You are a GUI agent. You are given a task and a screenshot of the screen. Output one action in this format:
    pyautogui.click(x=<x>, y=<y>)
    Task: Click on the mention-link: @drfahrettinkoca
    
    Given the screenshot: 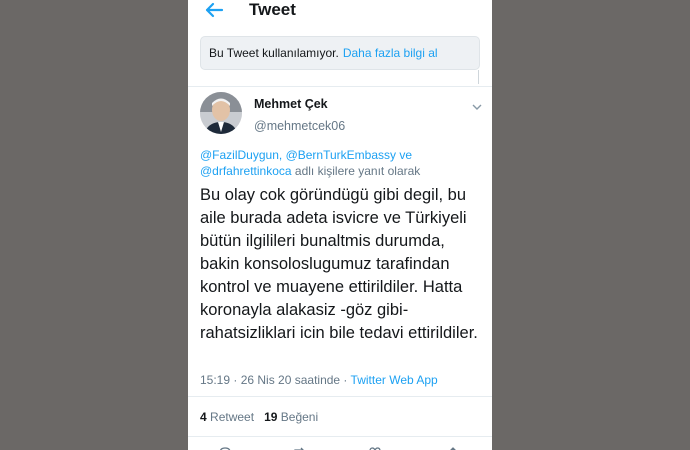 What is the action you would take?
    pyautogui.click(x=246, y=171)
    